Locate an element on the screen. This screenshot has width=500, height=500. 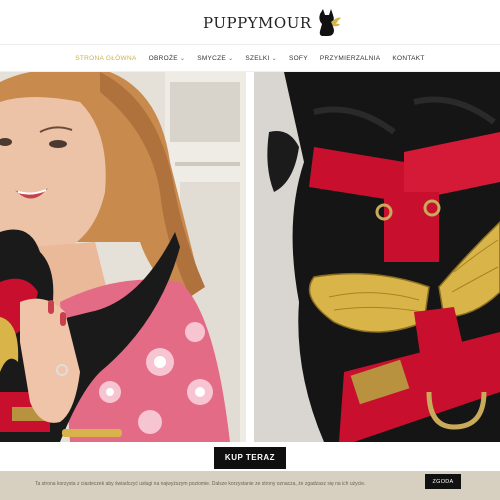
site-header: PUPPYMOUR is located at coordinates (250, 22).